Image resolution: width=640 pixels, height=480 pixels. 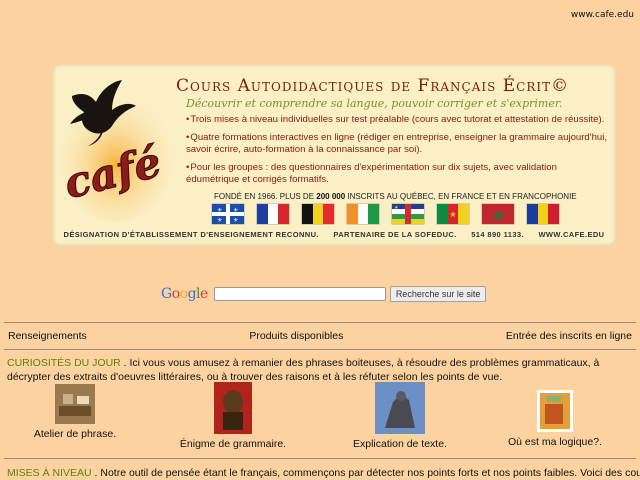 What do you see at coordinates (75, 404) in the screenshot?
I see `workshop-image` at bounding box center [75, 404].